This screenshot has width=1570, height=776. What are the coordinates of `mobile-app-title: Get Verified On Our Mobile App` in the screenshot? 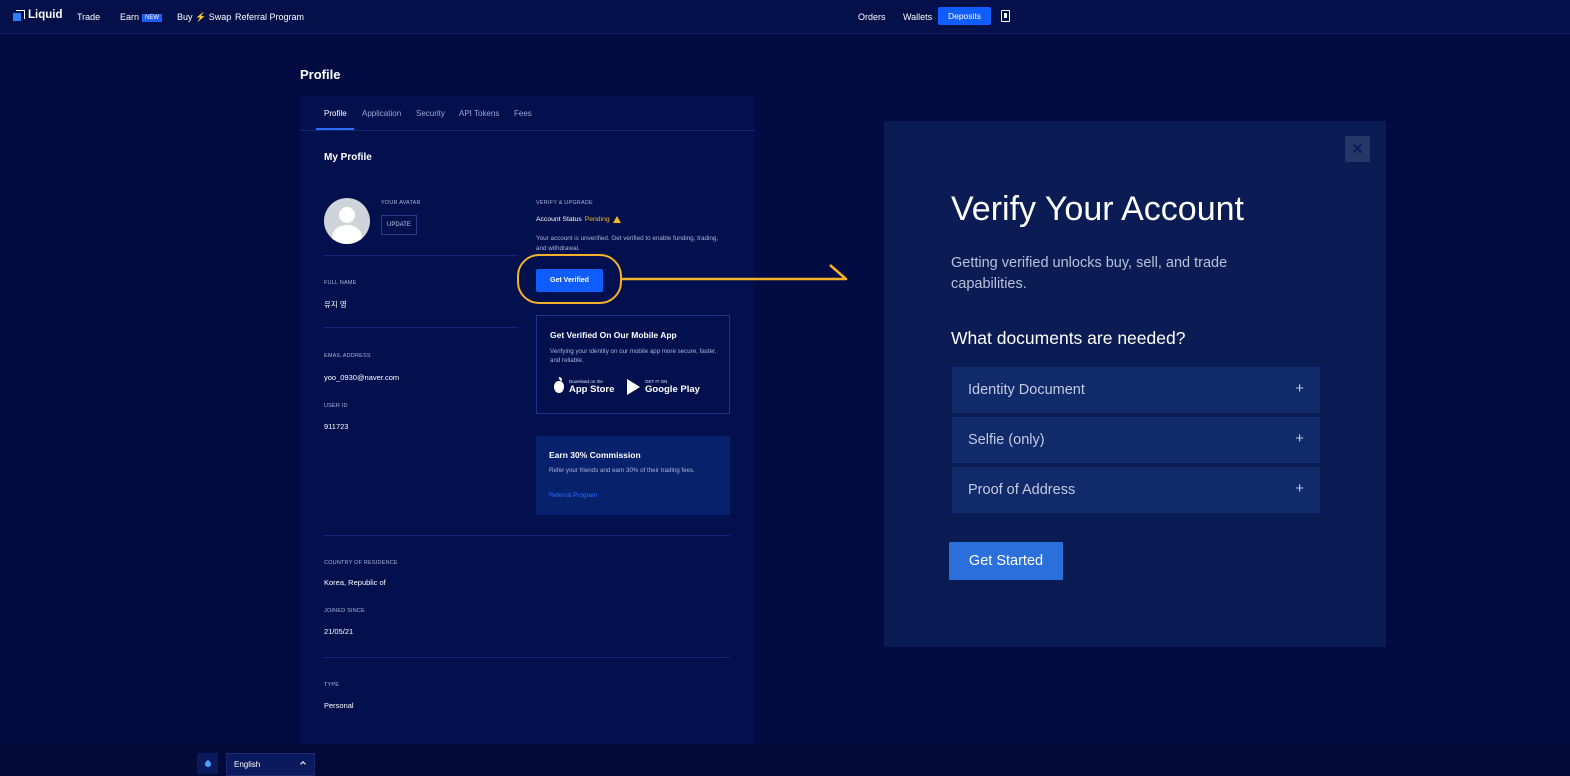 It's located at (613, 335).